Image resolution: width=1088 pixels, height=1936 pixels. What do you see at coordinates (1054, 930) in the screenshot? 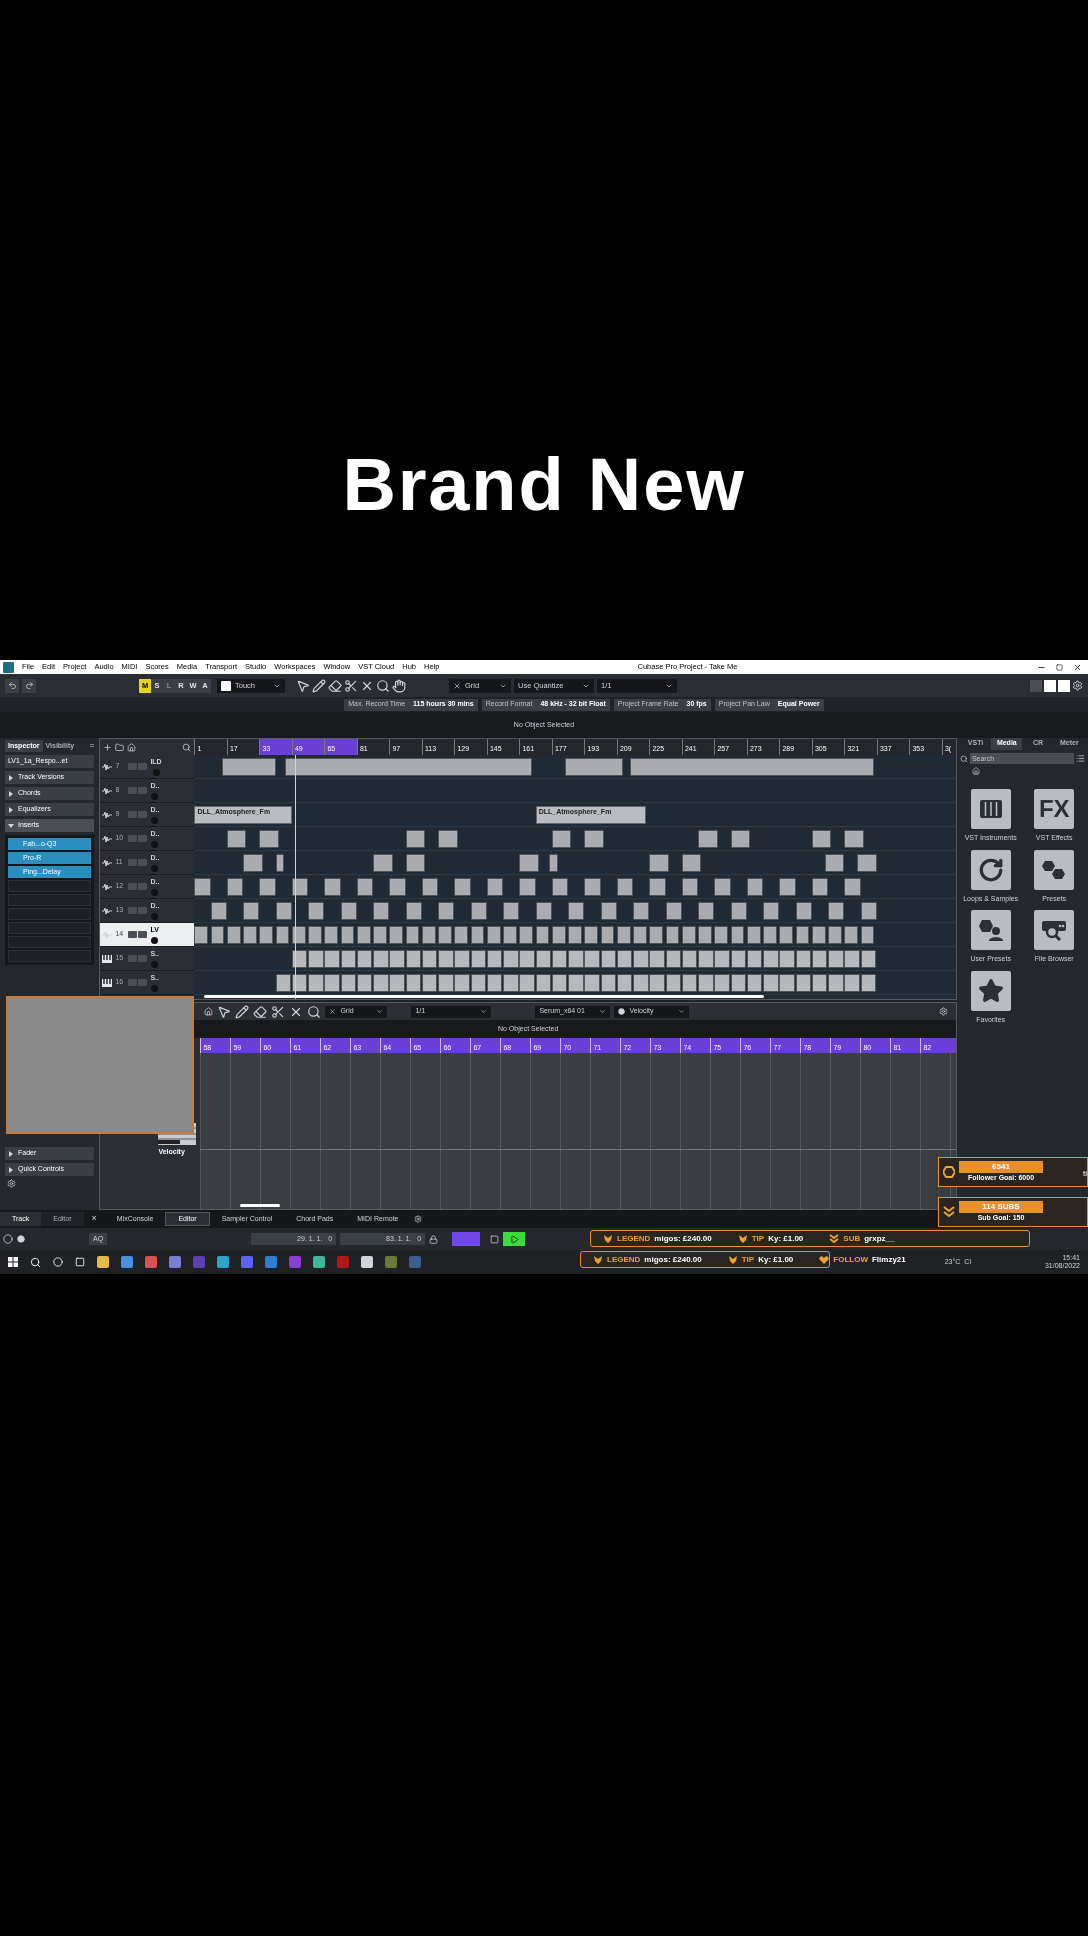
I see `file-search-icon` at bounding box center [1054, 930].